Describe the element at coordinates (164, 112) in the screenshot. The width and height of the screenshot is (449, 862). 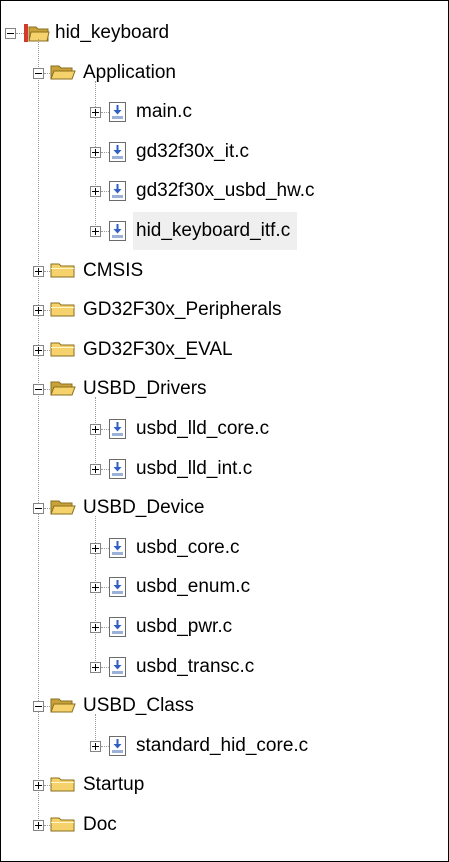
I see `file-label: main.c` at that location.